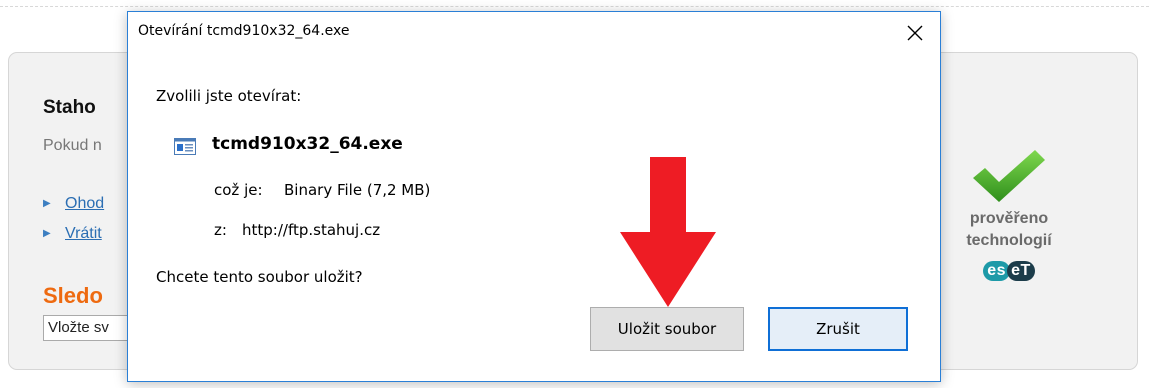 The height and width of the screenshot is (388, 1149). I want to click on from-label: z:, so click(220, 230).